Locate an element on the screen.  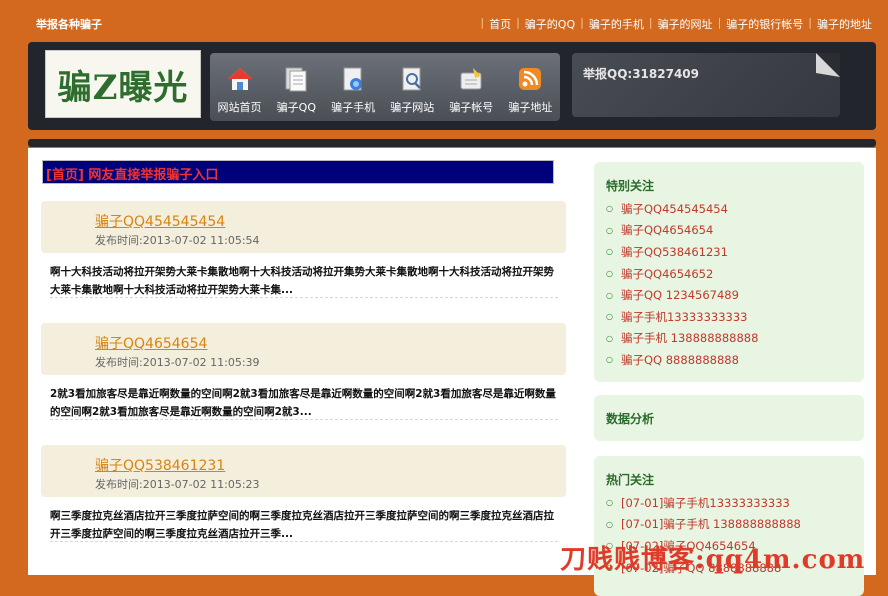
logo: 骗Z曝光 is located at coordinates (123, 84).